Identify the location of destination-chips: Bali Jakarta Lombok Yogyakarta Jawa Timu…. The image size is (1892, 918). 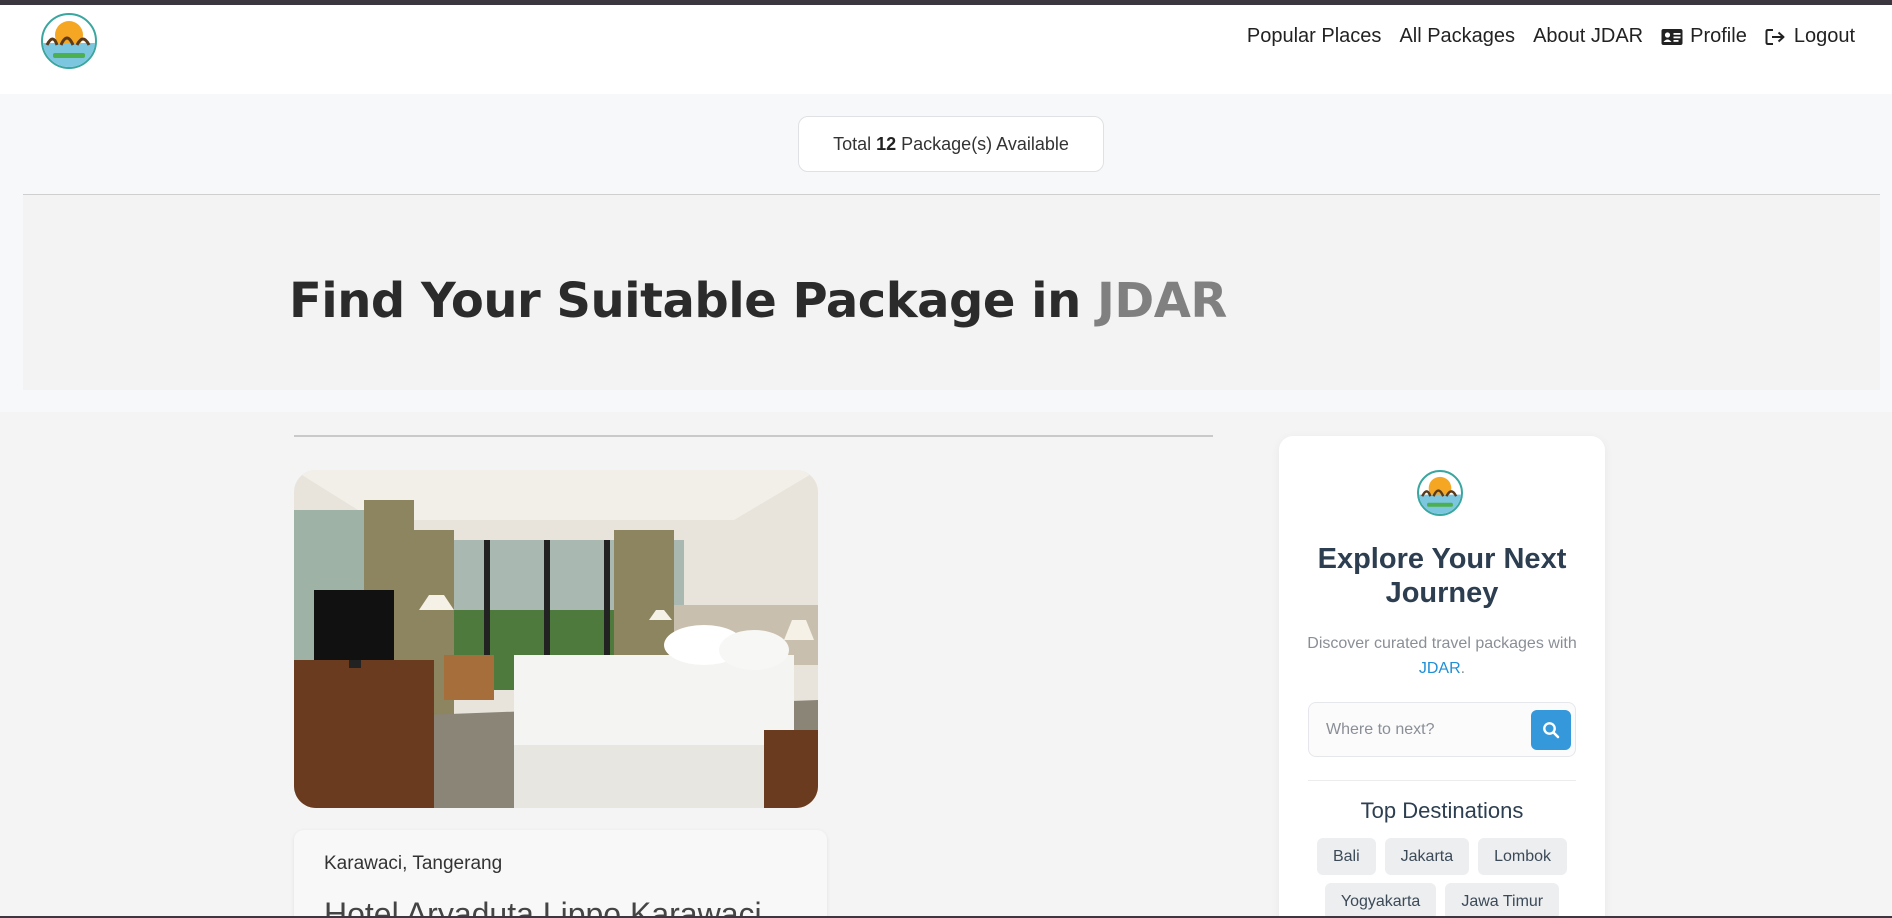
(1442, 878).